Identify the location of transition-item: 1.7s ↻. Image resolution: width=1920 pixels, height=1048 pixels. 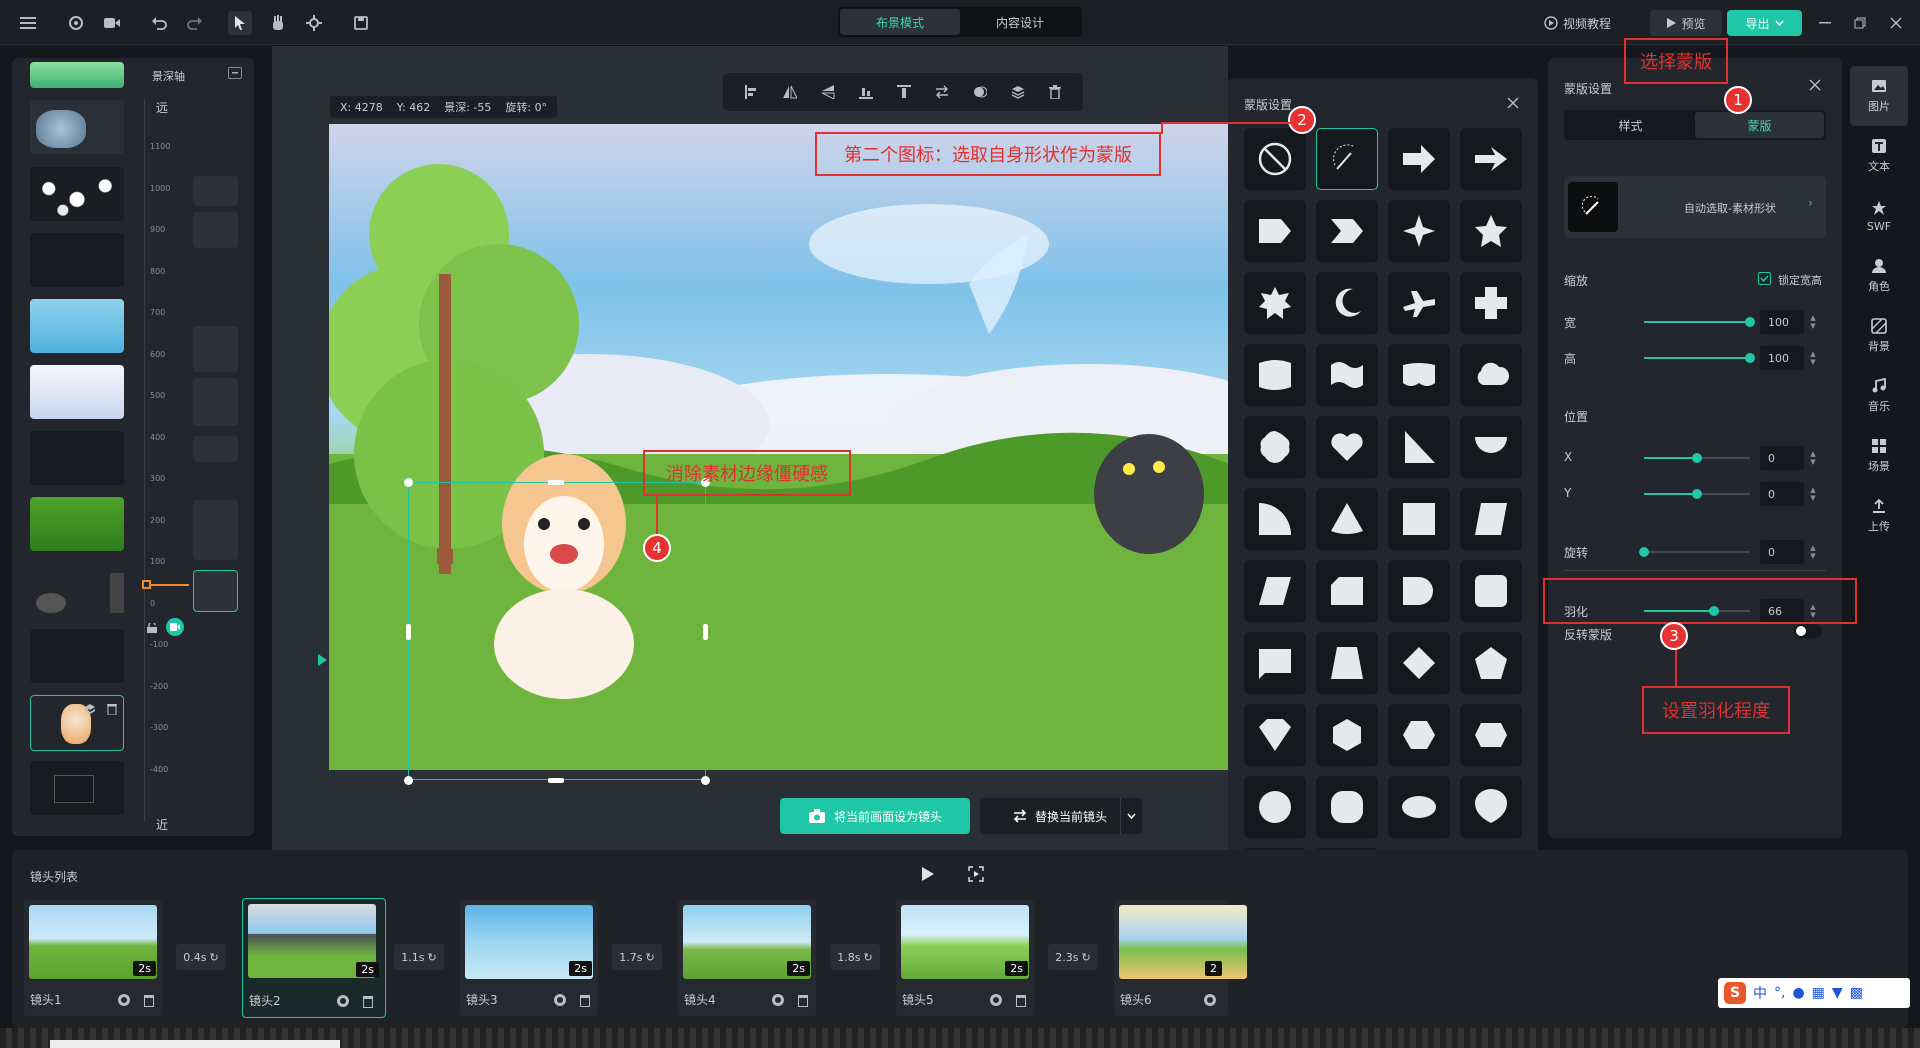
(637, 957).